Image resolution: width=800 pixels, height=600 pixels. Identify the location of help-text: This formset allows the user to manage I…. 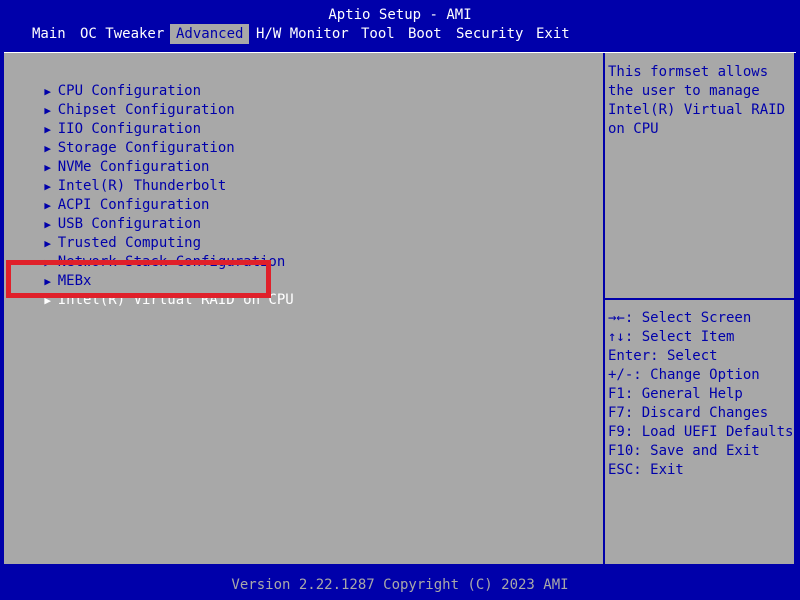
(701, 100).